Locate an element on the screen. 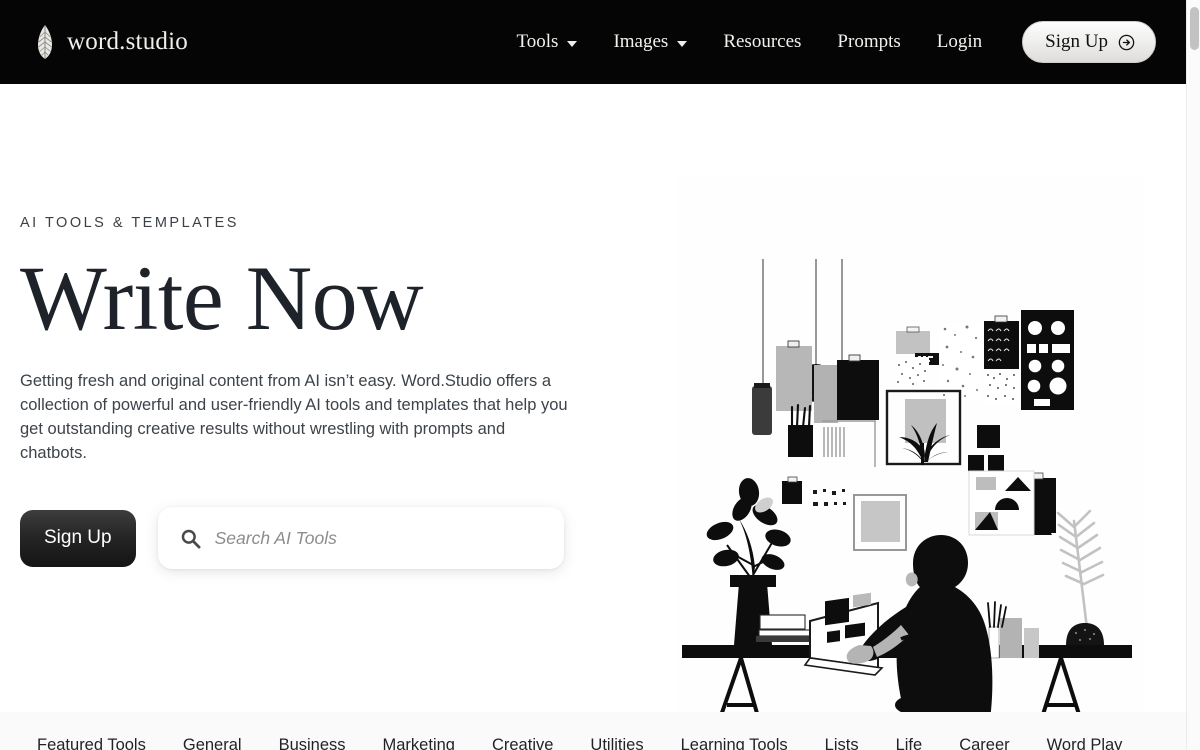 This screenshot has width=1200, height=750. tab-life: Life is located at coordinates (909, 743).